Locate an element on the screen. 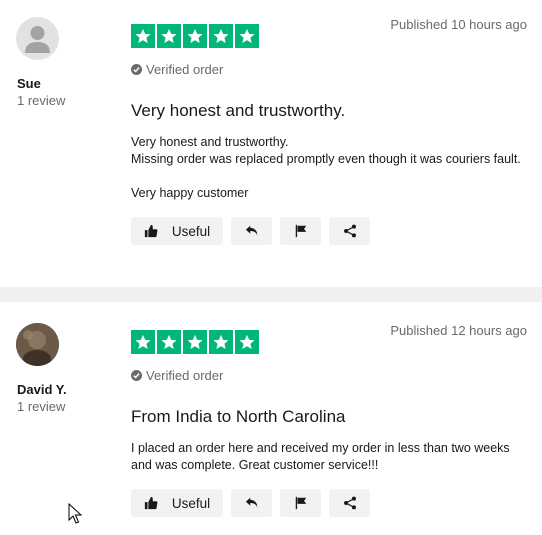 This screenshot has width=542, height=535. user-photo-icon is located at coordinates (37, 344).